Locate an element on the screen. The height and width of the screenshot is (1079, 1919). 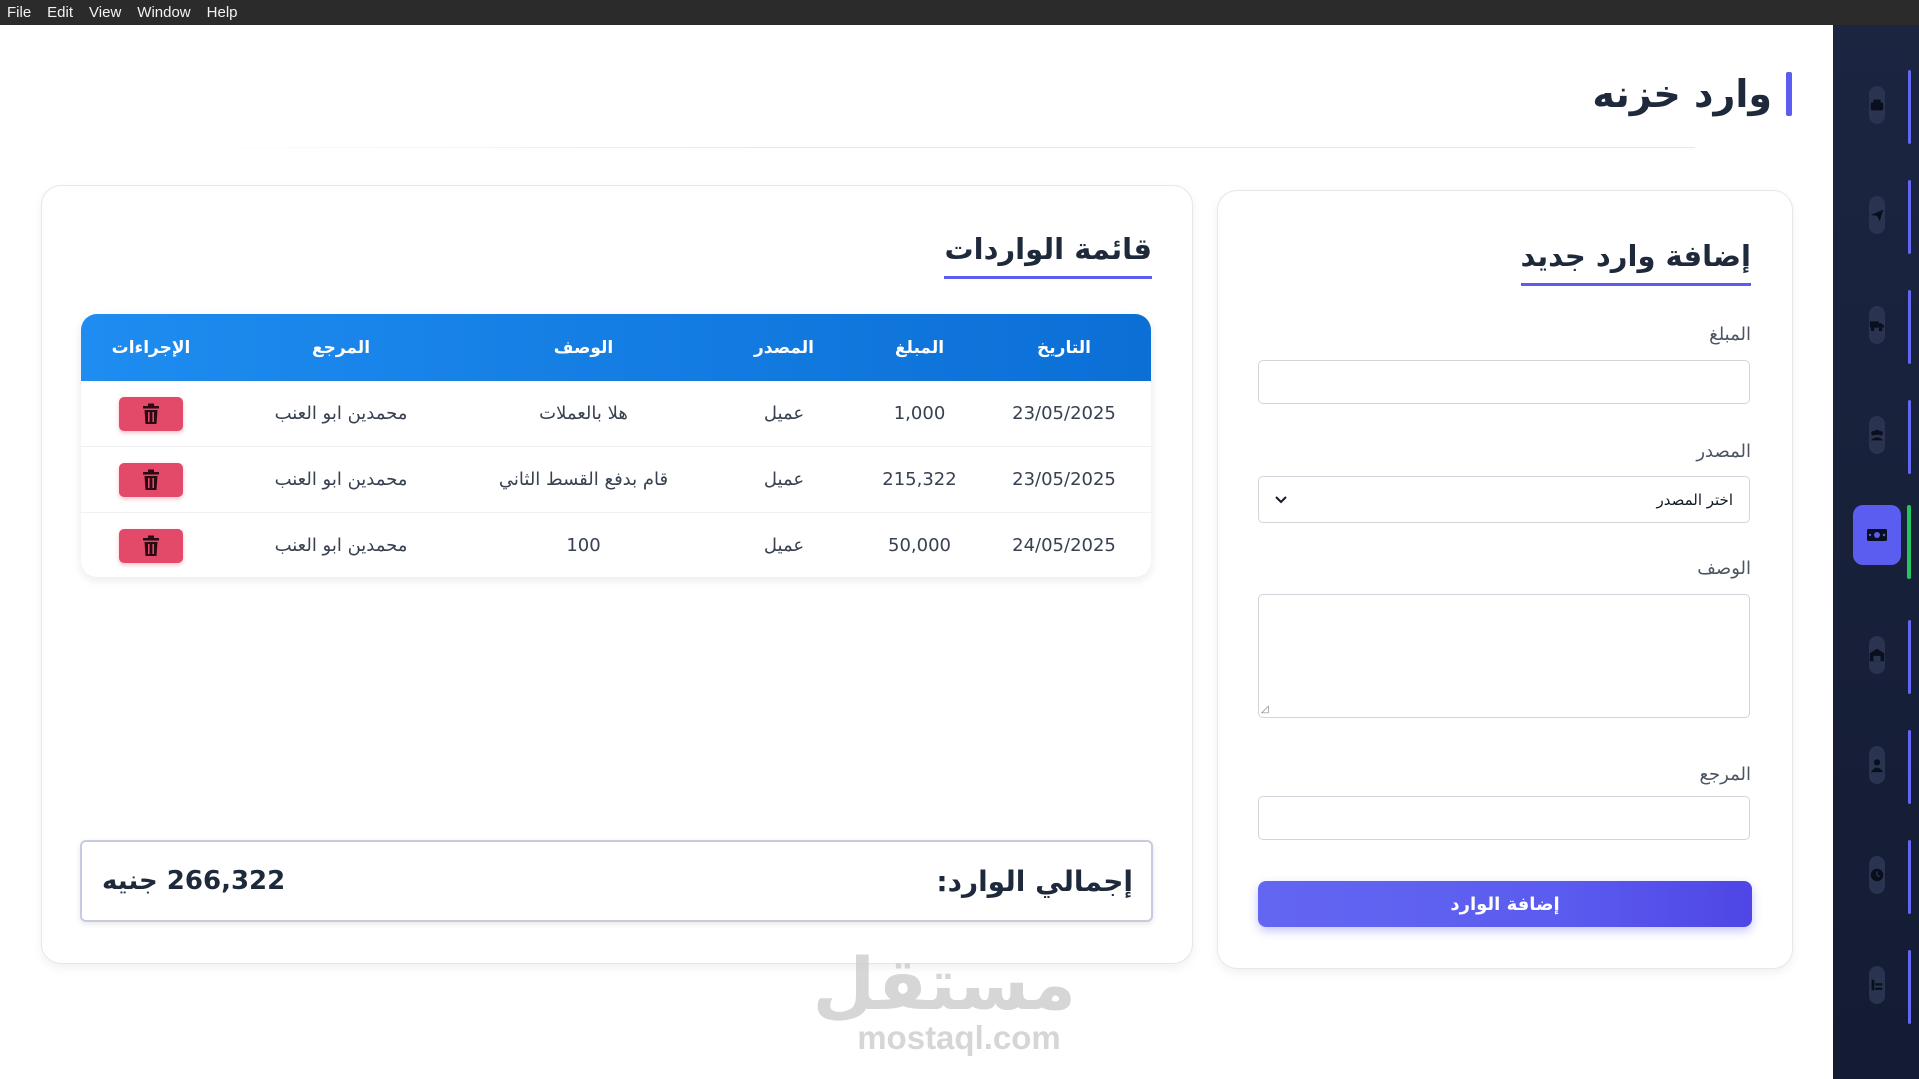
header-divider is located at coordinates (937, 147).